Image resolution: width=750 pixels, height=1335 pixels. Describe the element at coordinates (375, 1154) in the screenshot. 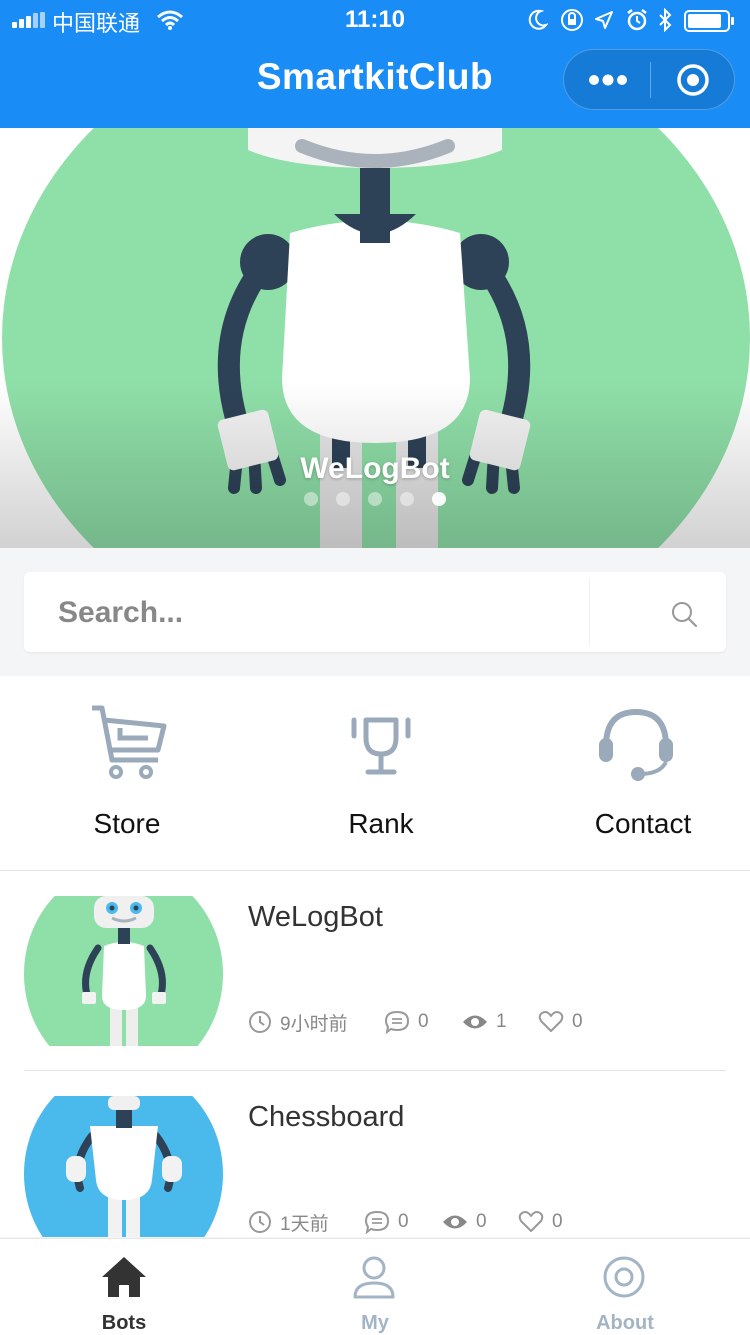

I see `list-item: Chessboard 1天前 0 0 0` at that location.